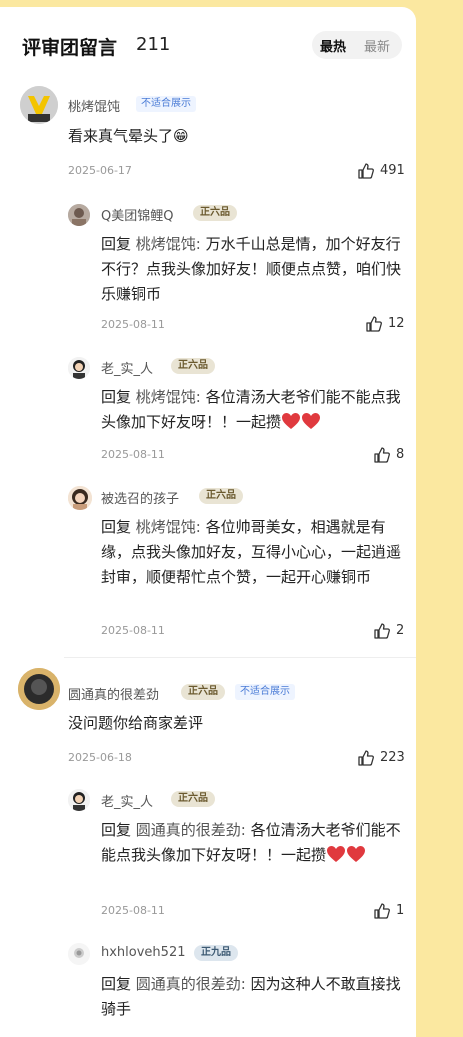  What do you see at coordinates (94, 105) in the screenshot?
I see `author-name: 桃烤馄饨` at bounding box center [94, 105].